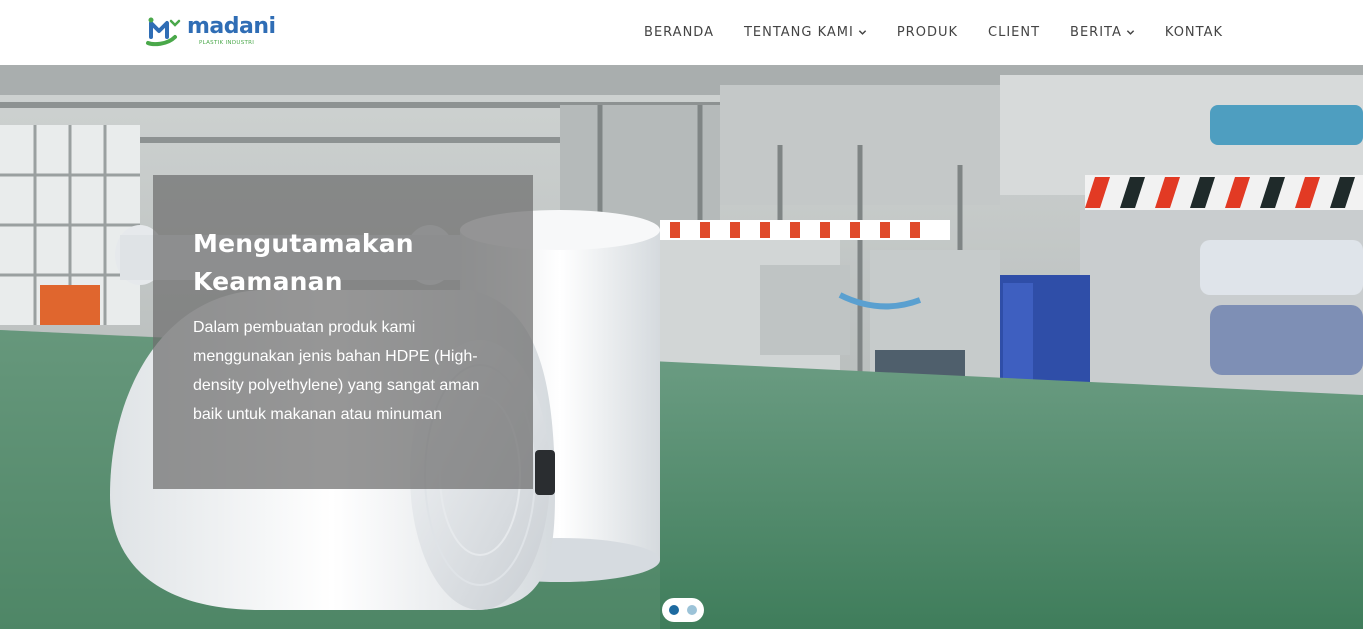 The image size is (1363, 629). What do you see at coordinates (798, 32) in the screenshot?
I see `nav-label: TENTANG KAMI` at bounding box center [798, 32].